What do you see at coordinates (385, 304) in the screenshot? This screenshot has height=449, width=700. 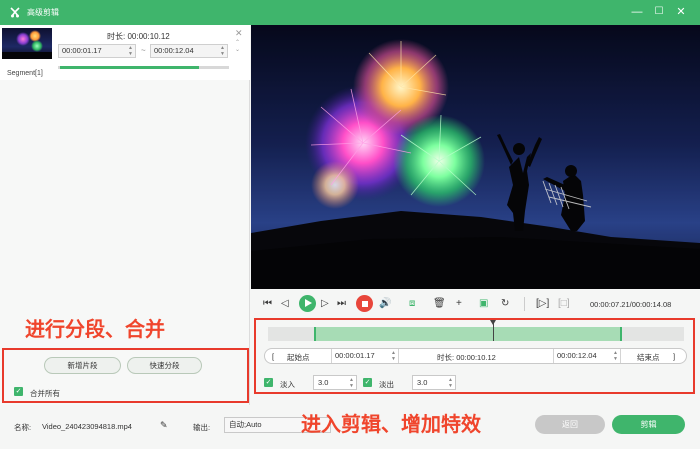 I see `volume-icon: 🔊` at bounding box center [385, 304].